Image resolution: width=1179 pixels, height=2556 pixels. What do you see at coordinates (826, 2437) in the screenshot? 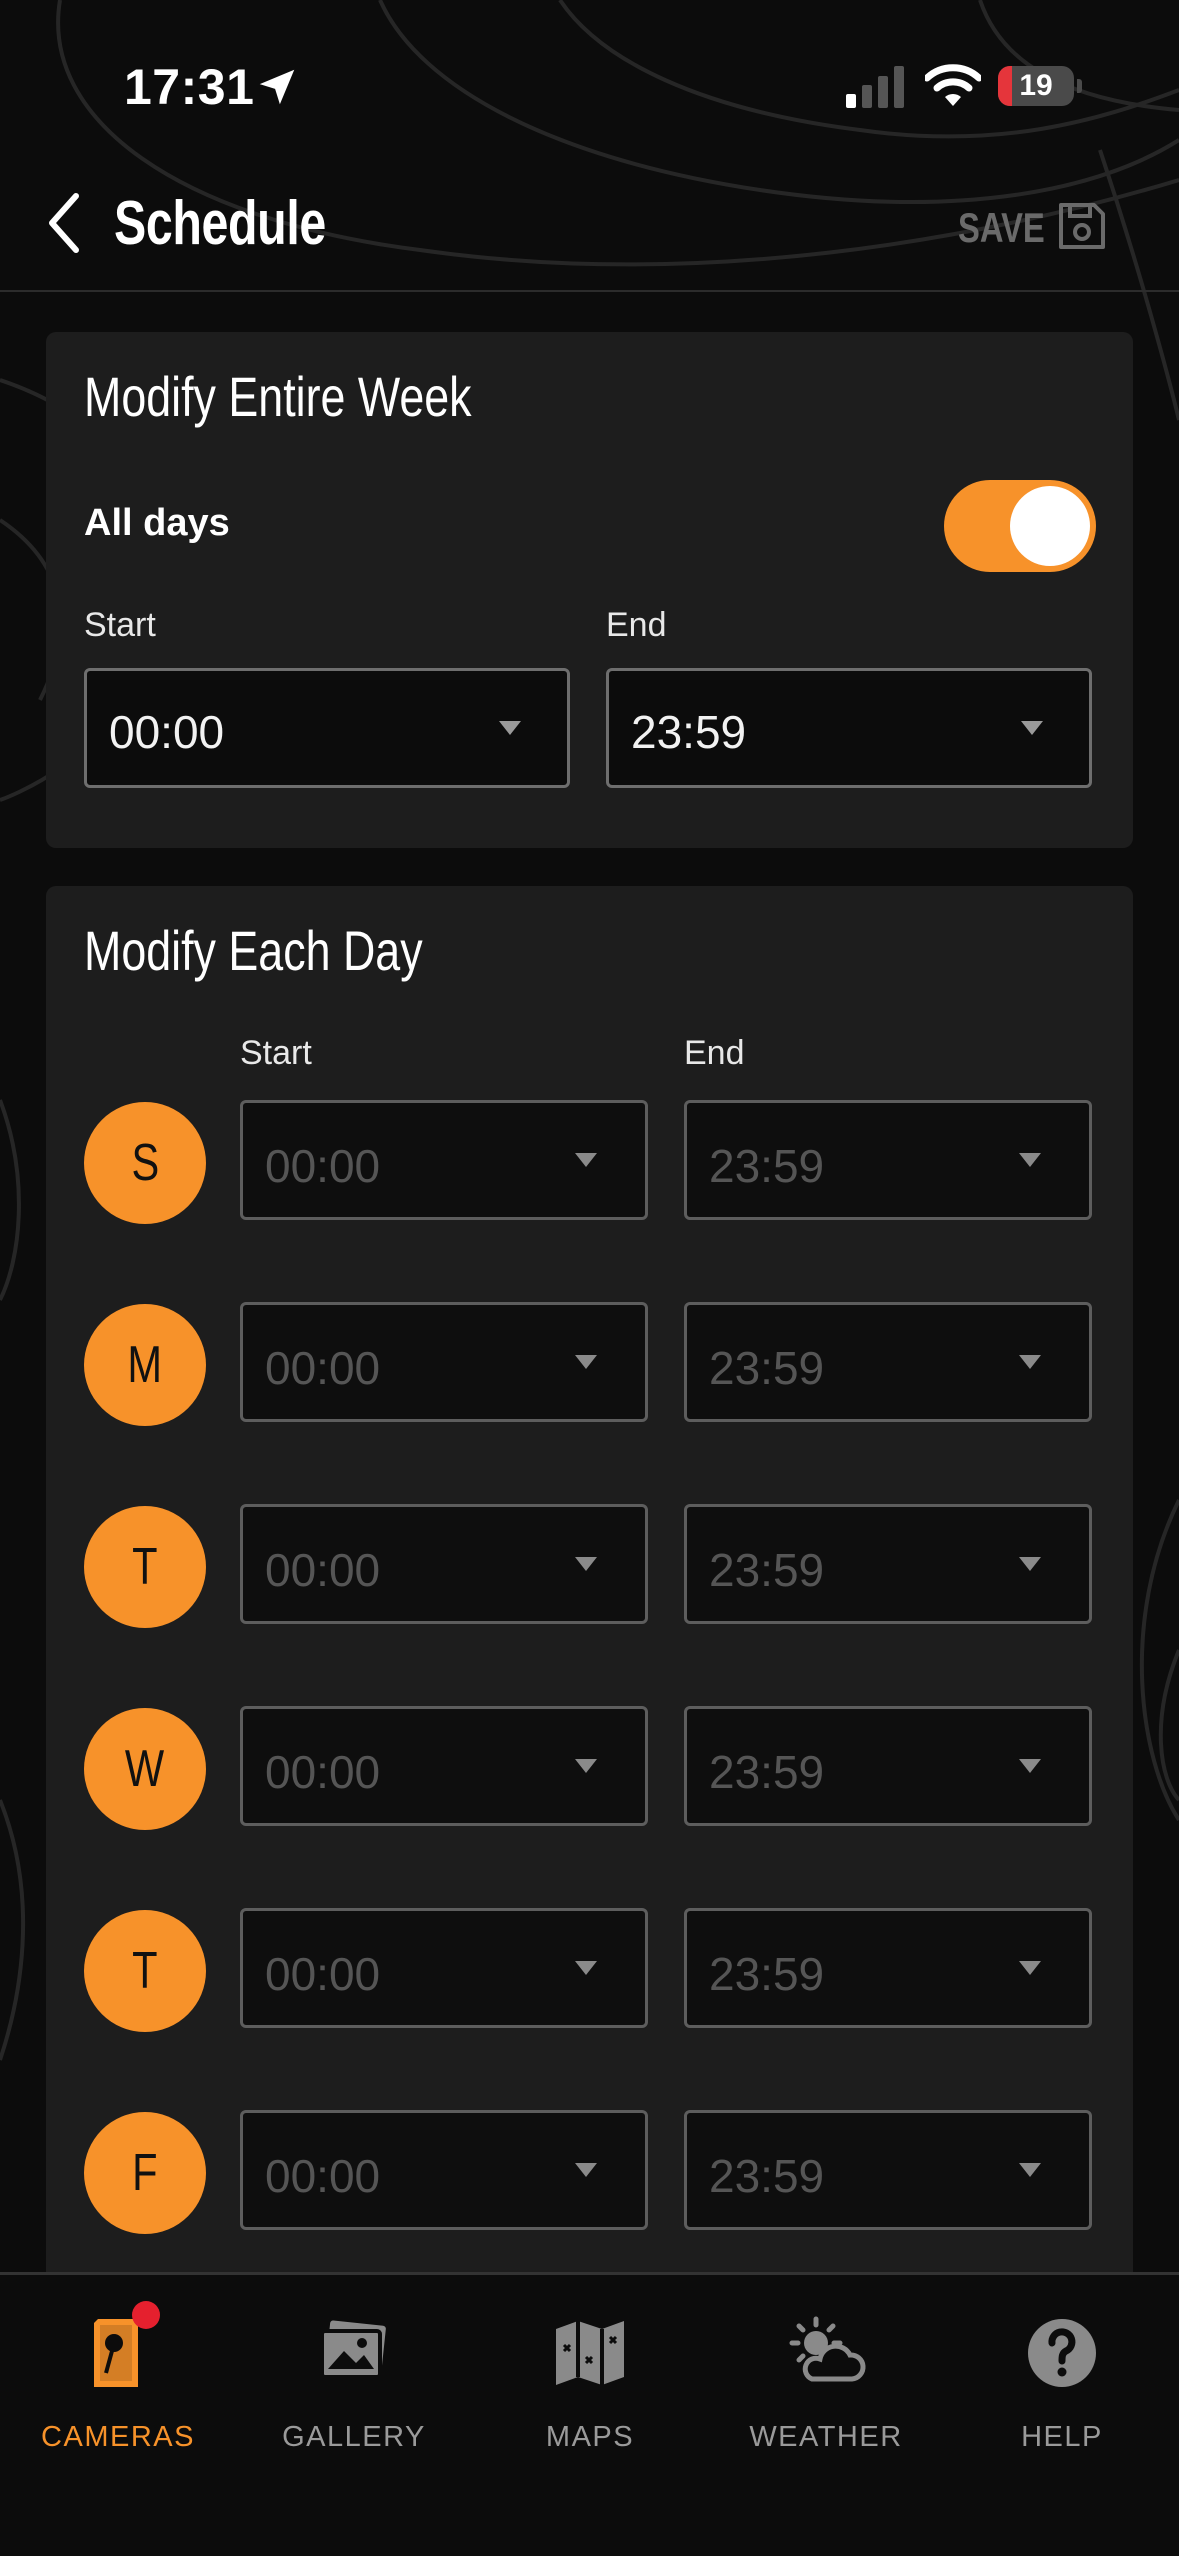
I see `tab-label: WEATHER` at bounding box center [826, 2437].